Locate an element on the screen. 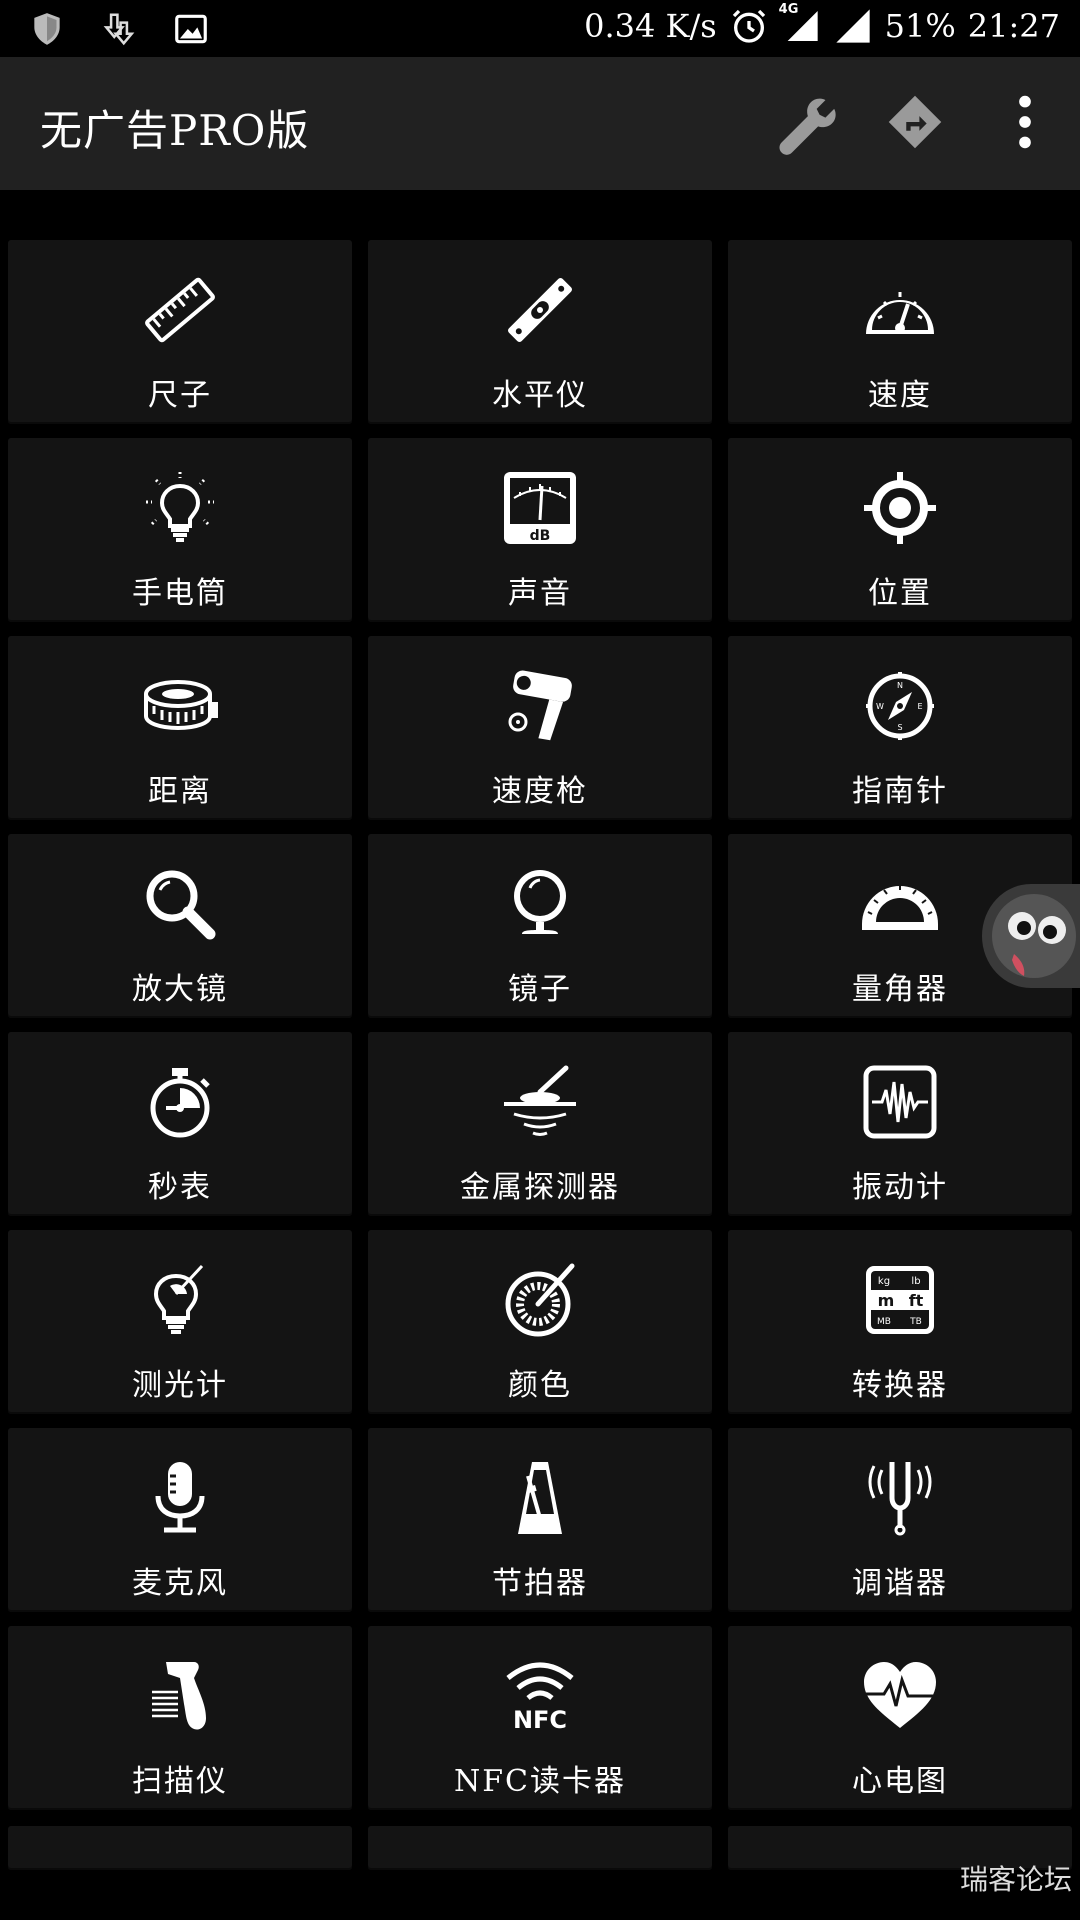 The image size is (1080, 1920). tool-tile-ecg: 心电图 is located at coordinates (900, 1718).